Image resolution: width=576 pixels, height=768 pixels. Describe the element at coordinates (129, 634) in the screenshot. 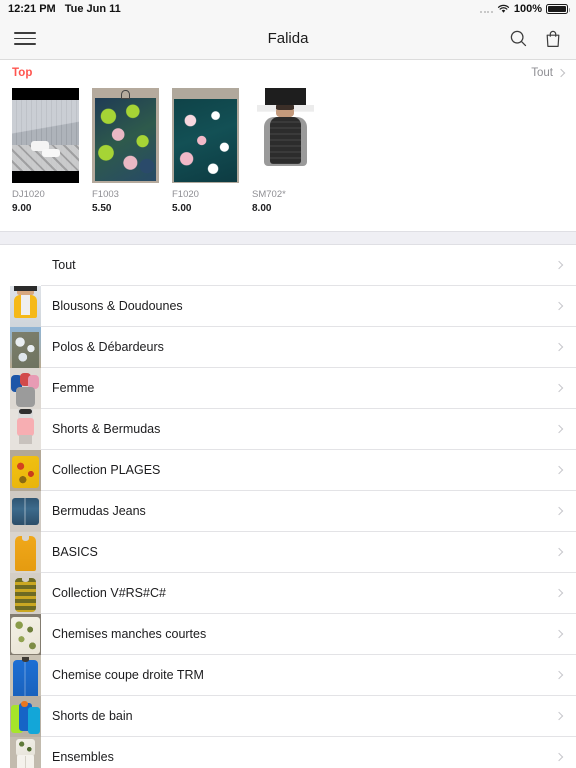

I see `category-label: Chemises manches courtes` at that location.